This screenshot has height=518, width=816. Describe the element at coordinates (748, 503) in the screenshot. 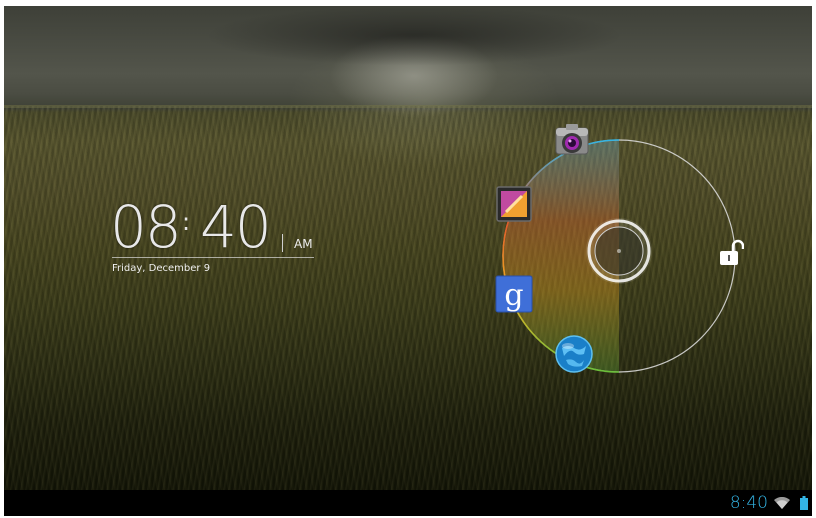

I see `status-bar-time: 8:40` at that location.